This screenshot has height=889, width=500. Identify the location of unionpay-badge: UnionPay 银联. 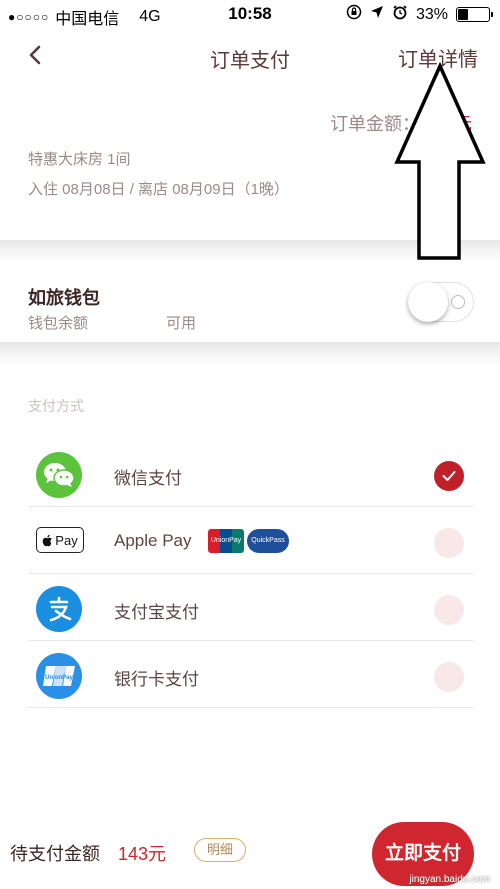
(226, 548).